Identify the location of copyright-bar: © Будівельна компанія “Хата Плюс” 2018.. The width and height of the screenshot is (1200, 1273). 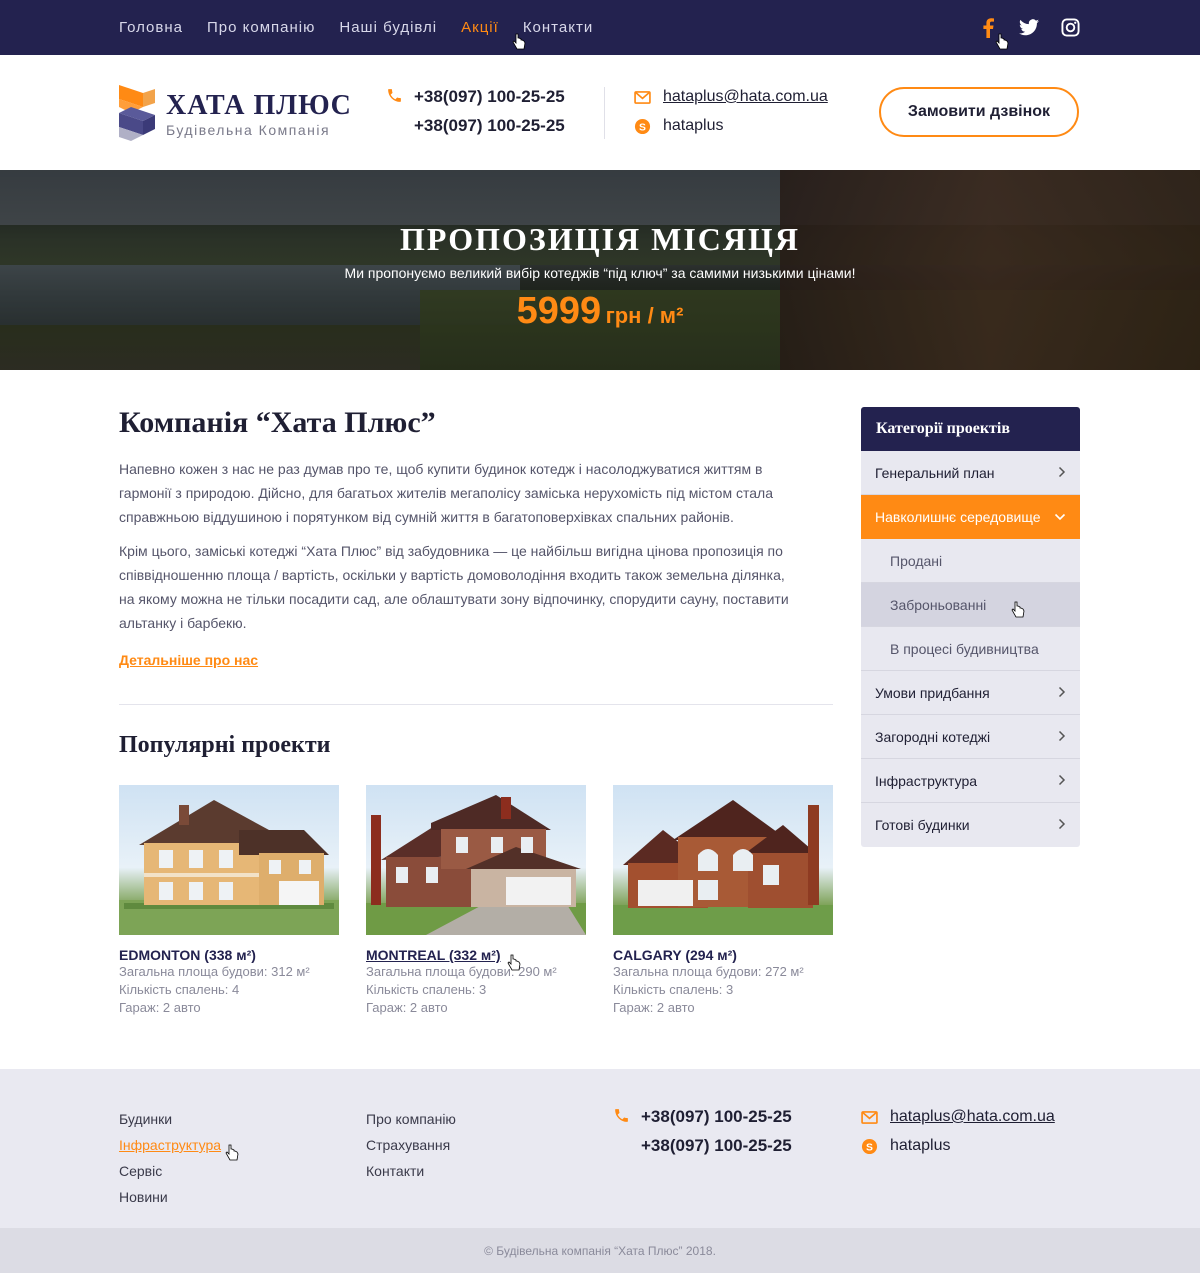
(600, 1250).